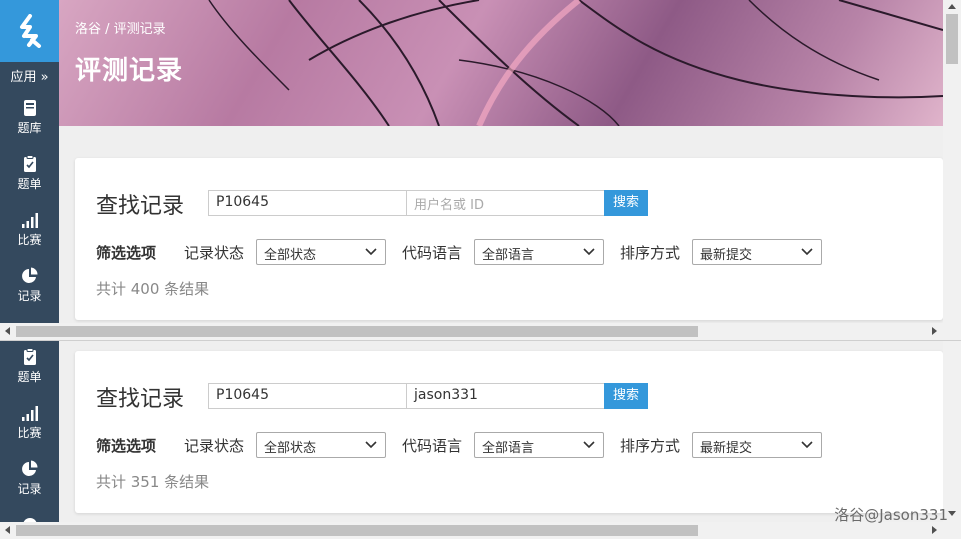 This screenshot has width=961, height=539. Describe the element at coordinates (153, 482) in the screenshot. I see `result-count: 共计 351 条结果` at that location.